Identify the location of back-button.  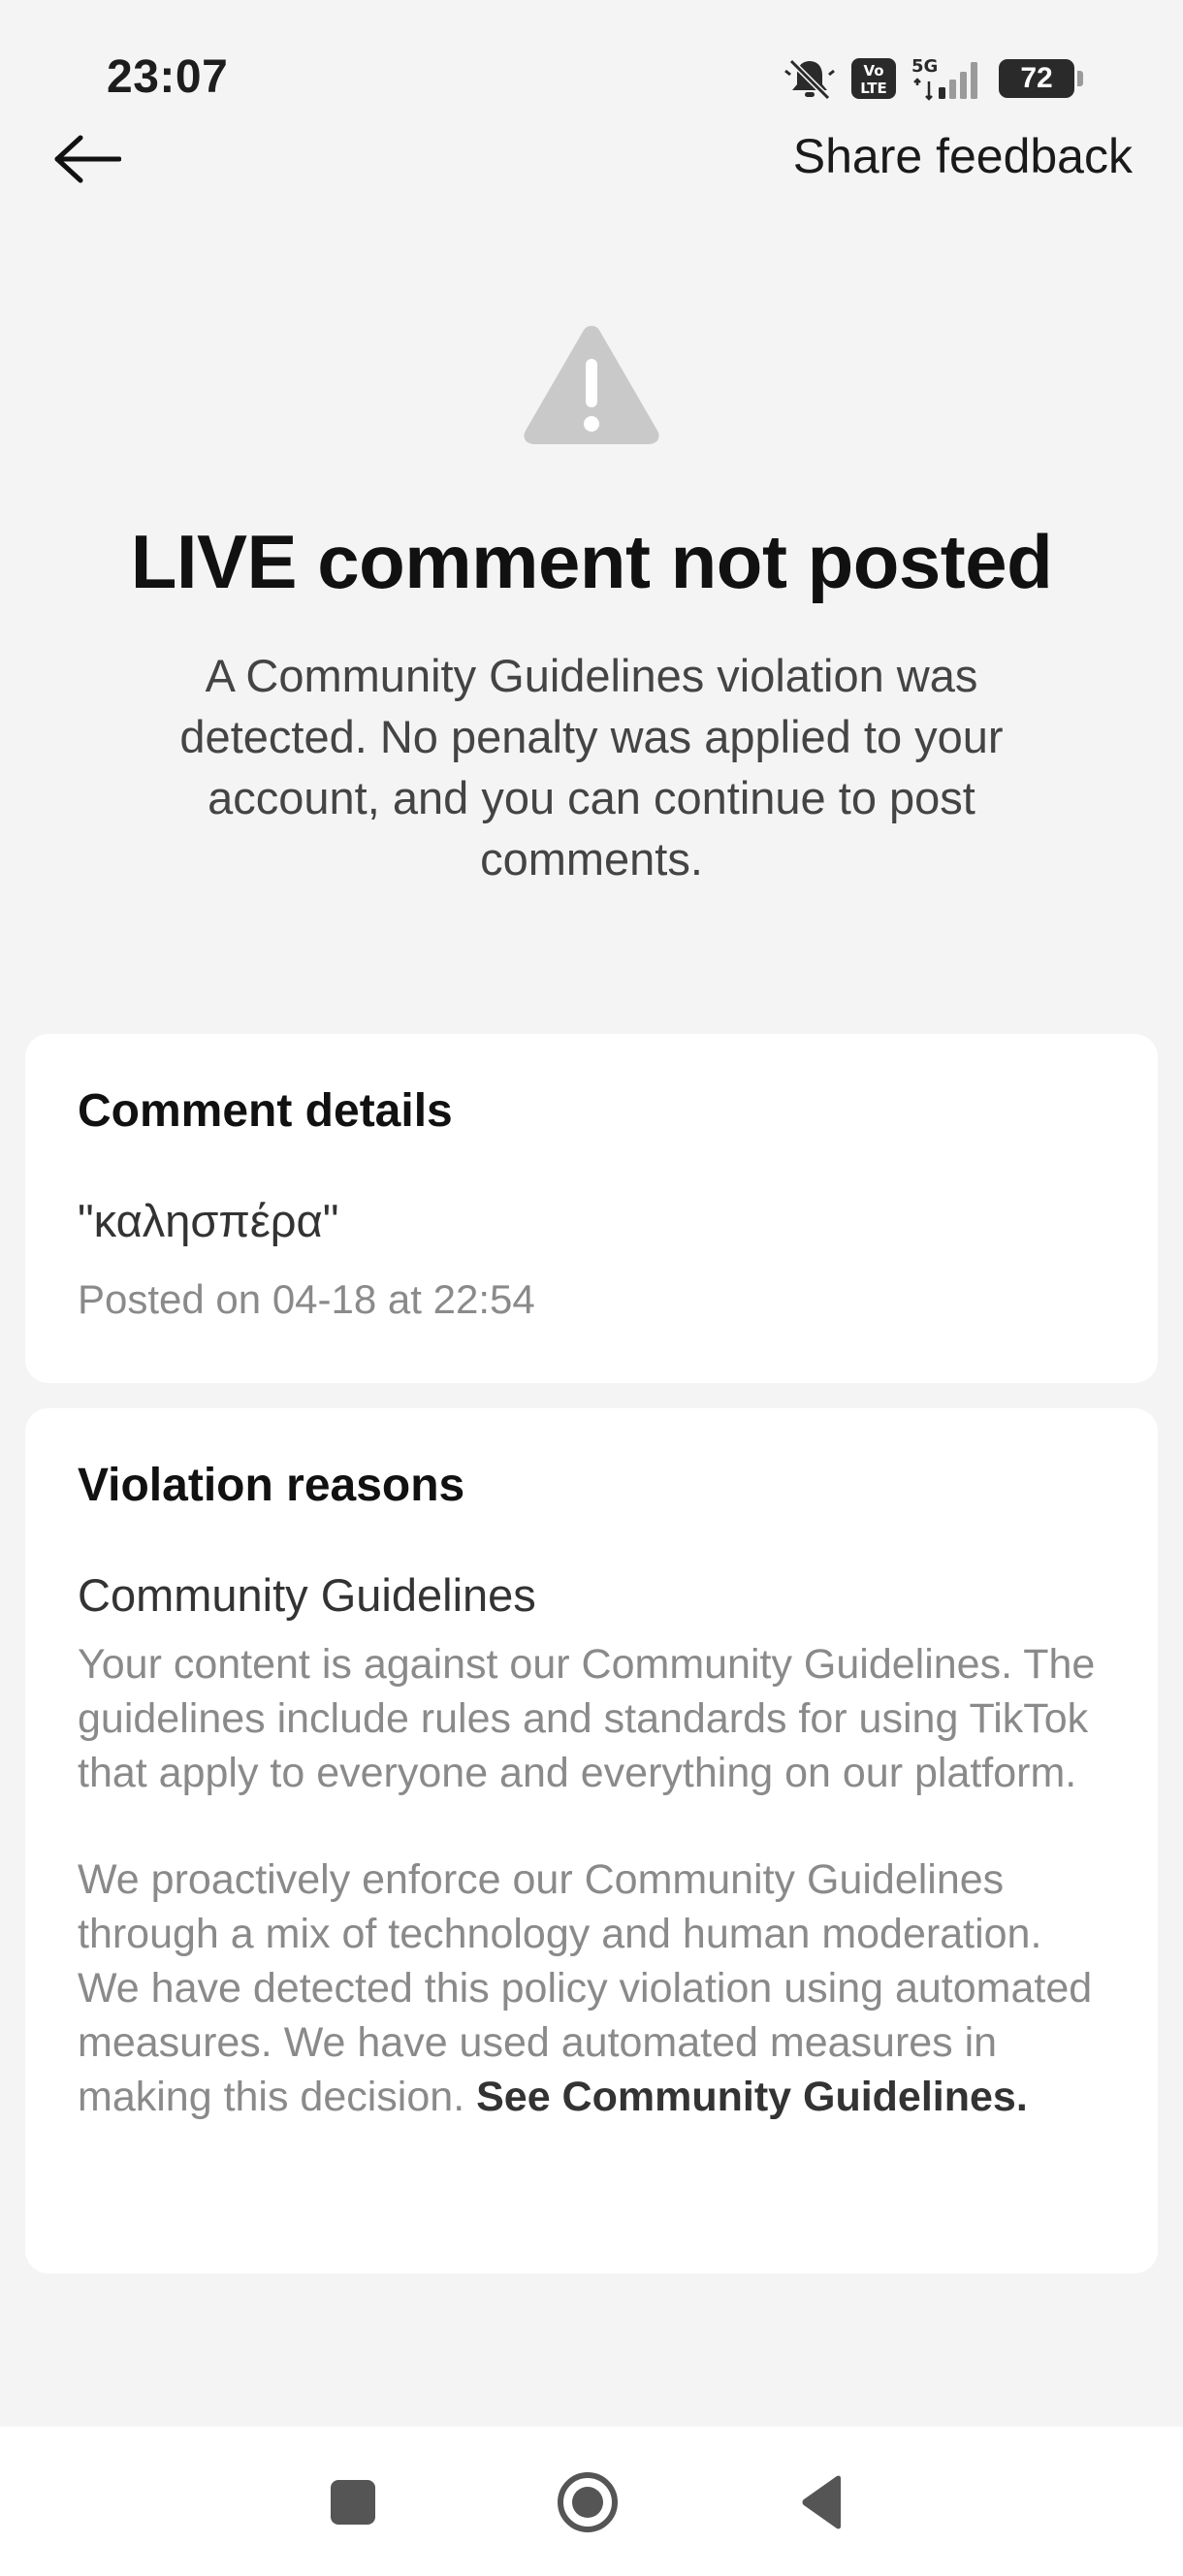
(87, 159).